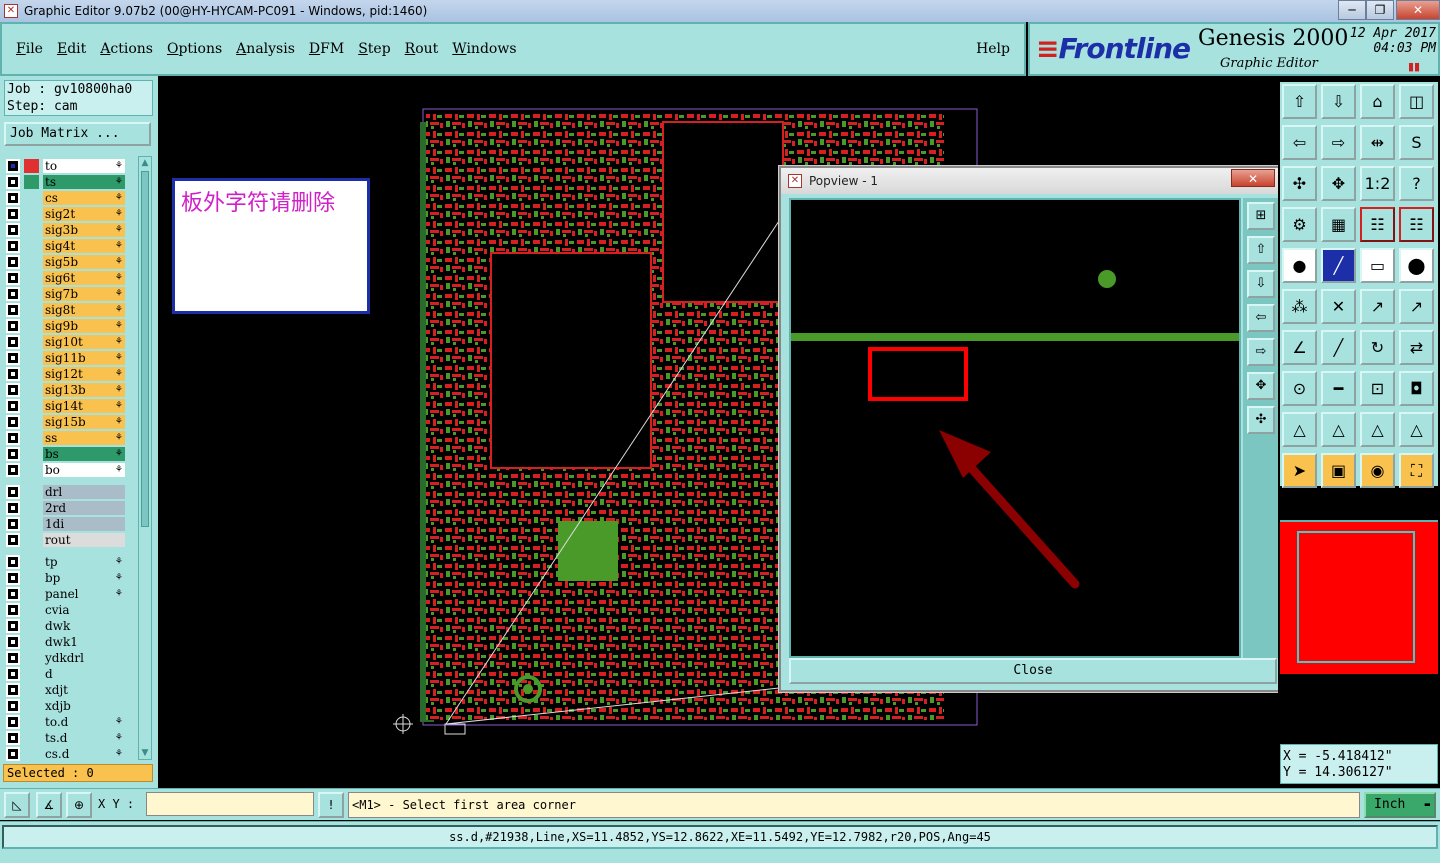  Describe the element at coordinates (49, 805) in the screenshot. I see `angle-mode-icon: ∡` at that location.